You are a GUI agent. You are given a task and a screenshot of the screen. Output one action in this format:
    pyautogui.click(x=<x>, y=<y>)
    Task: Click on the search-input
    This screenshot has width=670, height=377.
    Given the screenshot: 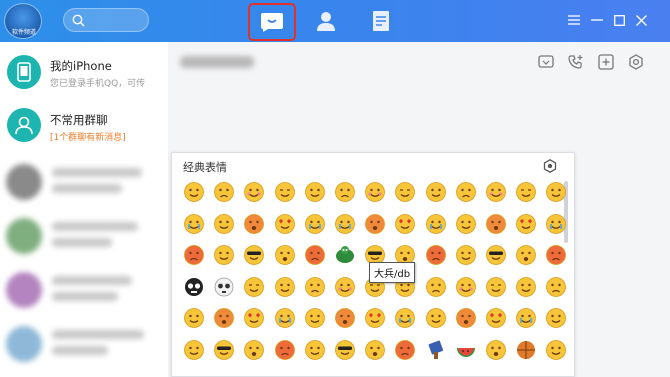 What is the action you would take?
    pyautogui.click(x=106, y=20)
    